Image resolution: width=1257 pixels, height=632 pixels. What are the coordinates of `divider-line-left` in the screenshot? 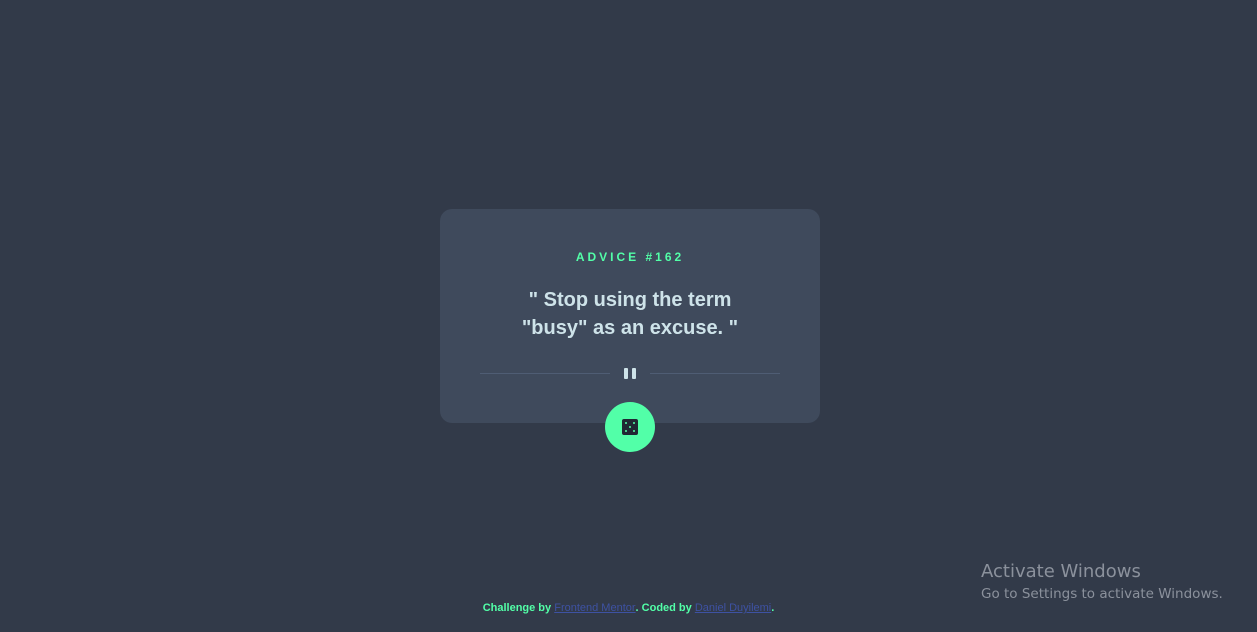 It's located at (545, 373).